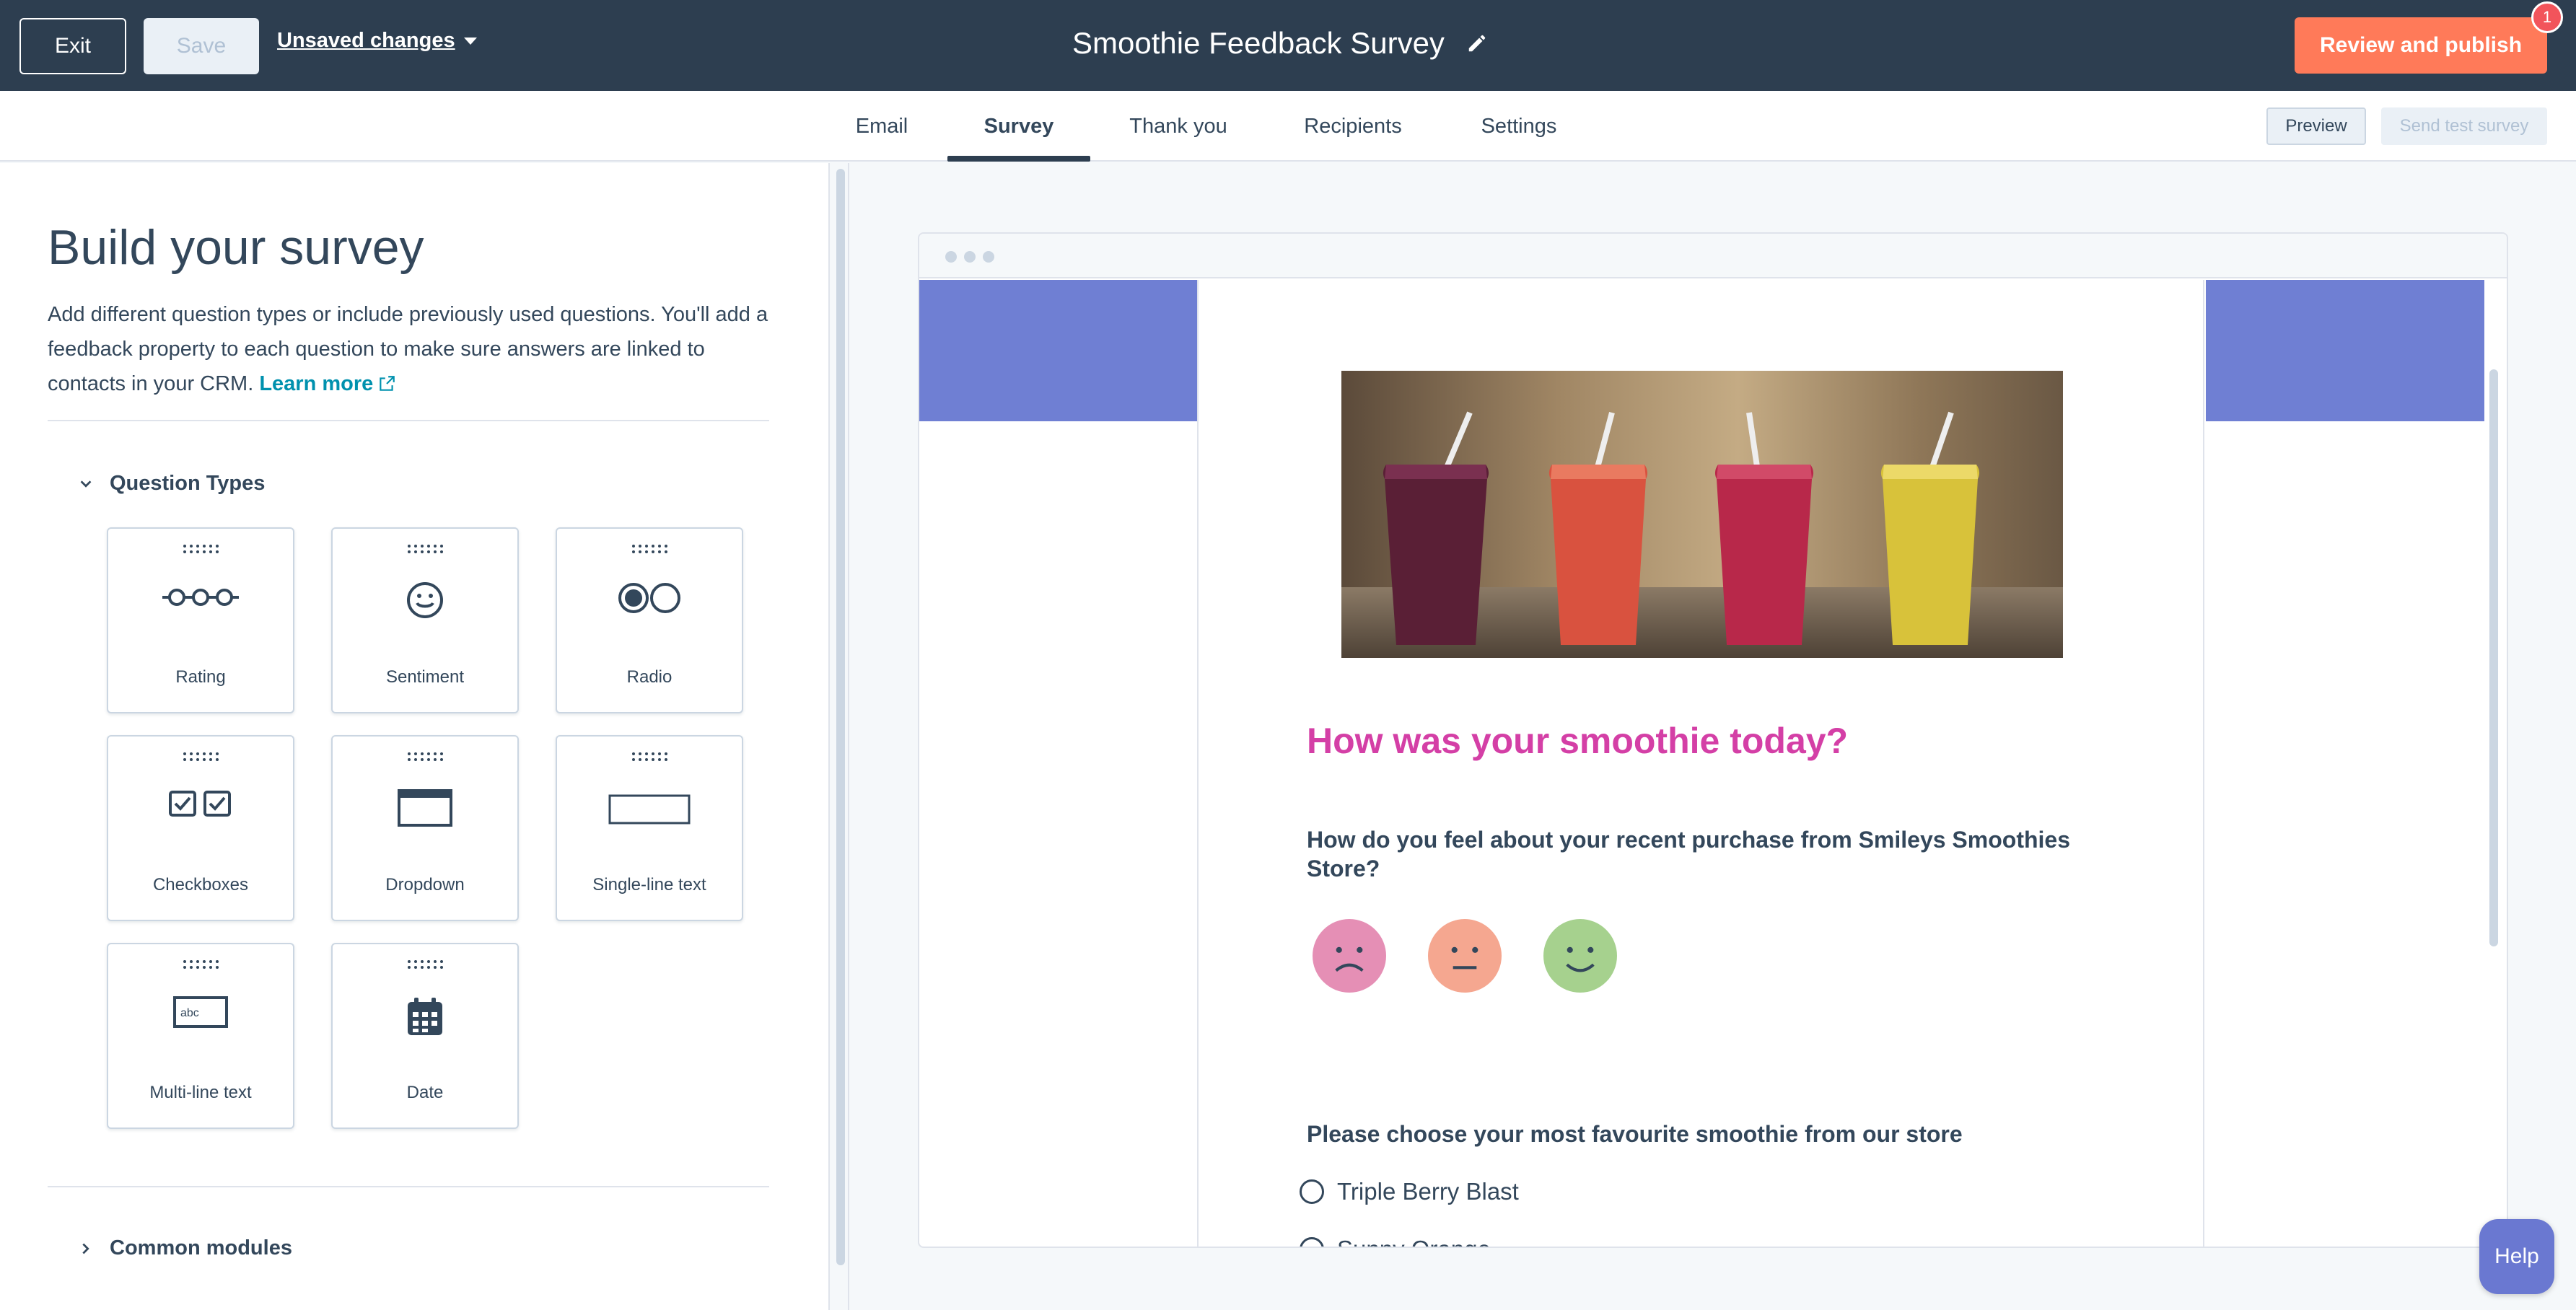 Image resolution: width=2576 pixels, height=1310 pixels. Describe the element at coordinates (425, 884) in the screenshot. I see `question-type-label: Dropdown` at that location.